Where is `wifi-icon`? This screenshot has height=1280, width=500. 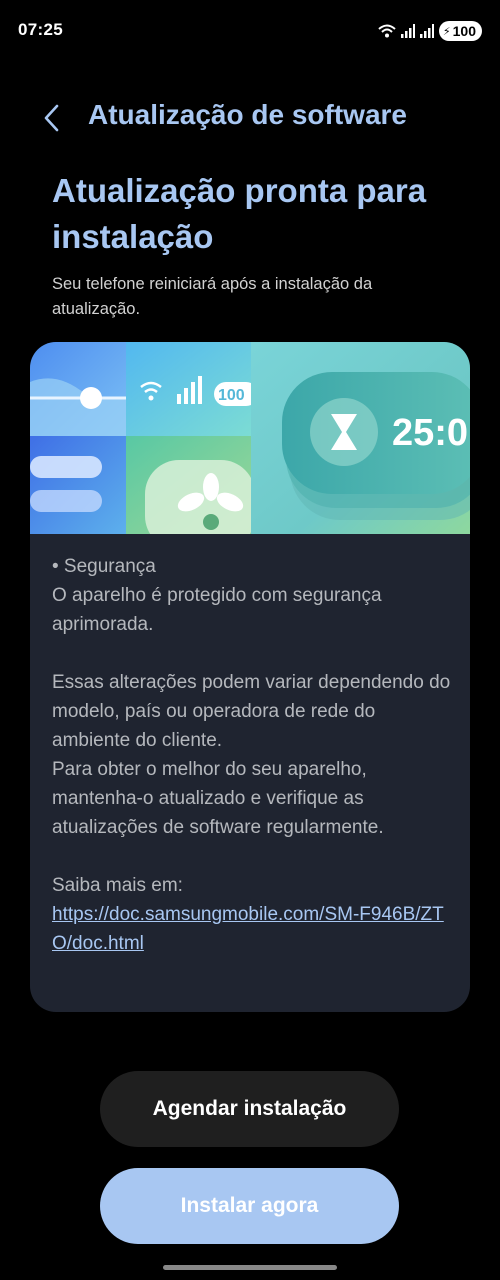 wifi-icon is located at coordinates (387, 31).